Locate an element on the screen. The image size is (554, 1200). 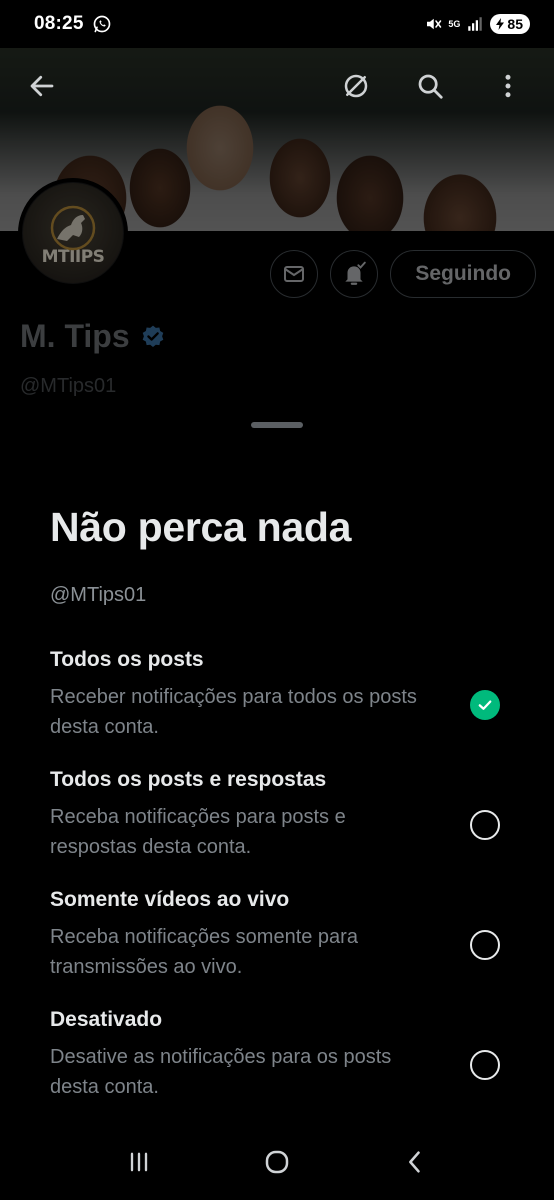
horse-logo-icon is located at coordinates (73, 228).